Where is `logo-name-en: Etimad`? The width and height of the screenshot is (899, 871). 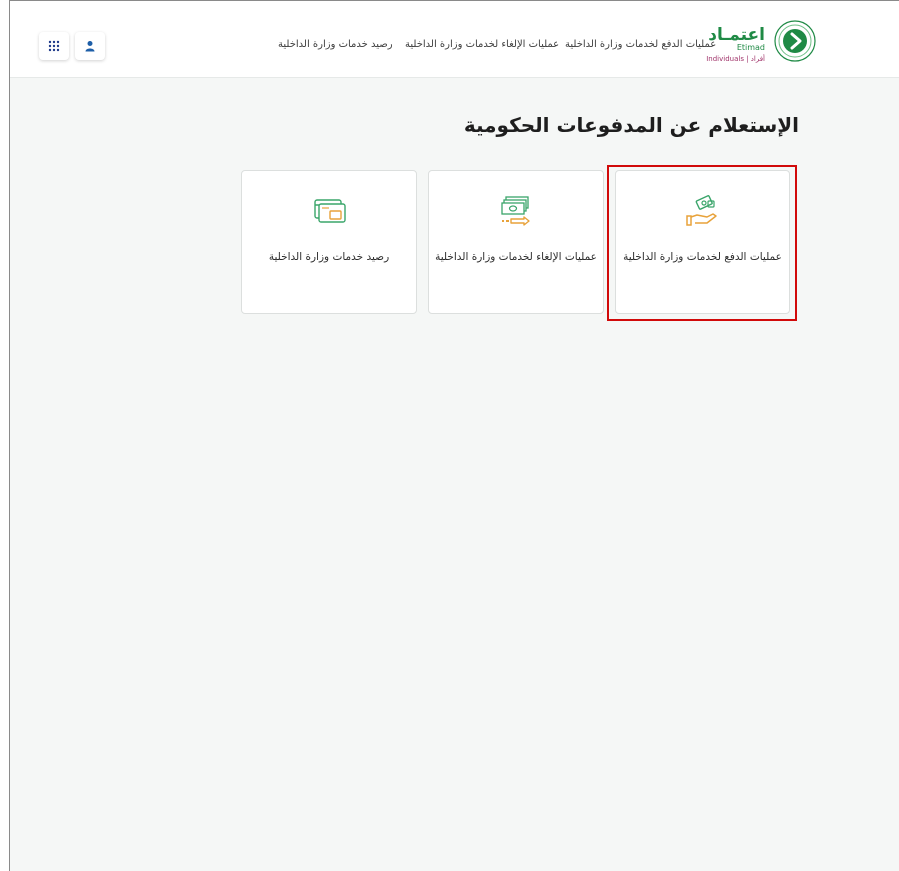 logo-name-en: Etimad is located at coordinates (750, 47).